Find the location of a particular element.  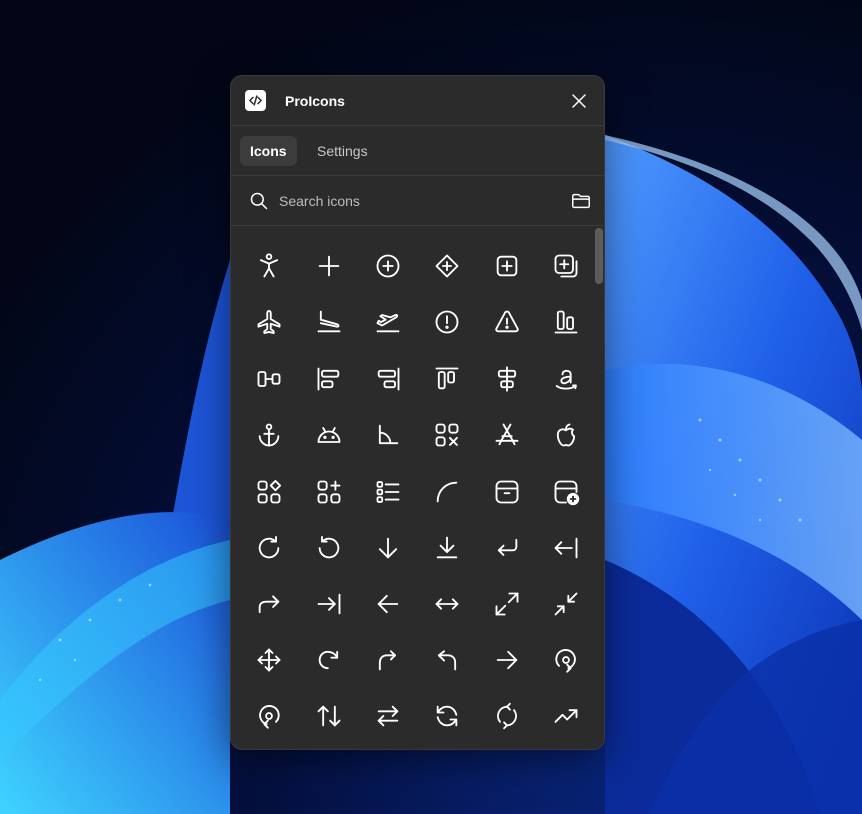

align-left-icon is located at coordinates (329, 379).